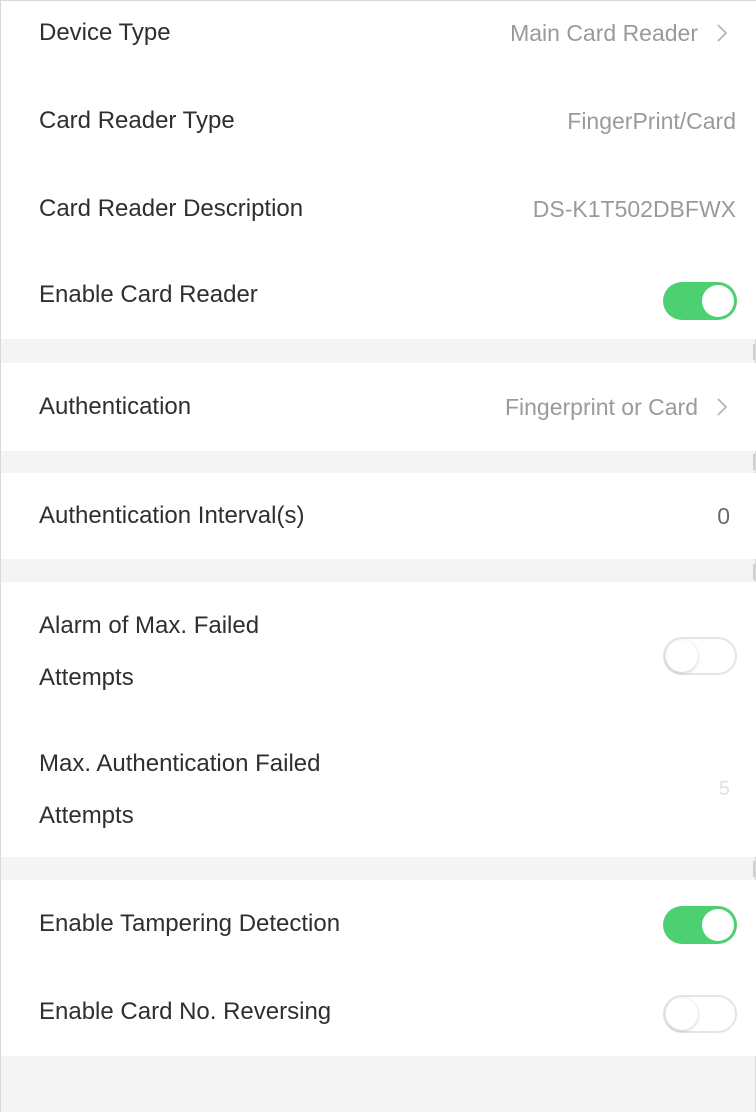 The image size is (756, 1112). I want to click on alarm-max-failed-row: Alarm of Max. Failed Attempts, so click(378, 652).